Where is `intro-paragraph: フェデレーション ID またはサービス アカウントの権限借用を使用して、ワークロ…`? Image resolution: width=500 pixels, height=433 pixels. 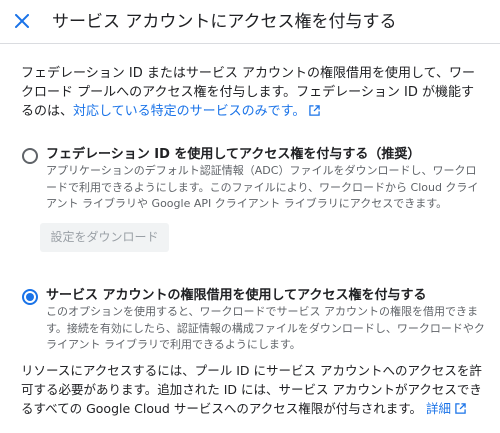 intro-paragraph: フェデレーション ID またはサービス アカウントの権限借用を使用して、ワークロ… is located at coordinates (252, 93).